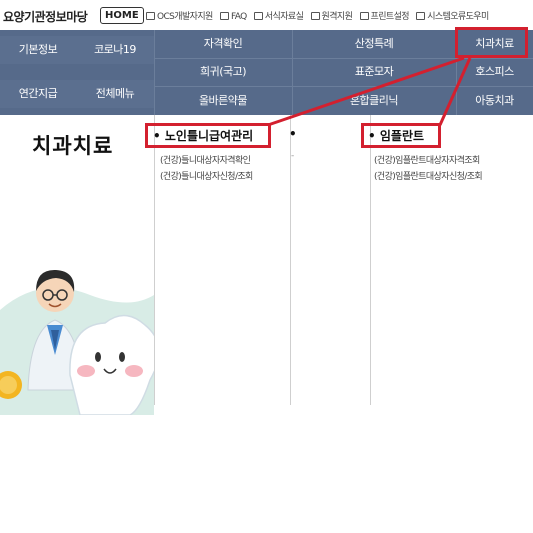  I want to click on highlight-connector-lines, so click(369, 91).